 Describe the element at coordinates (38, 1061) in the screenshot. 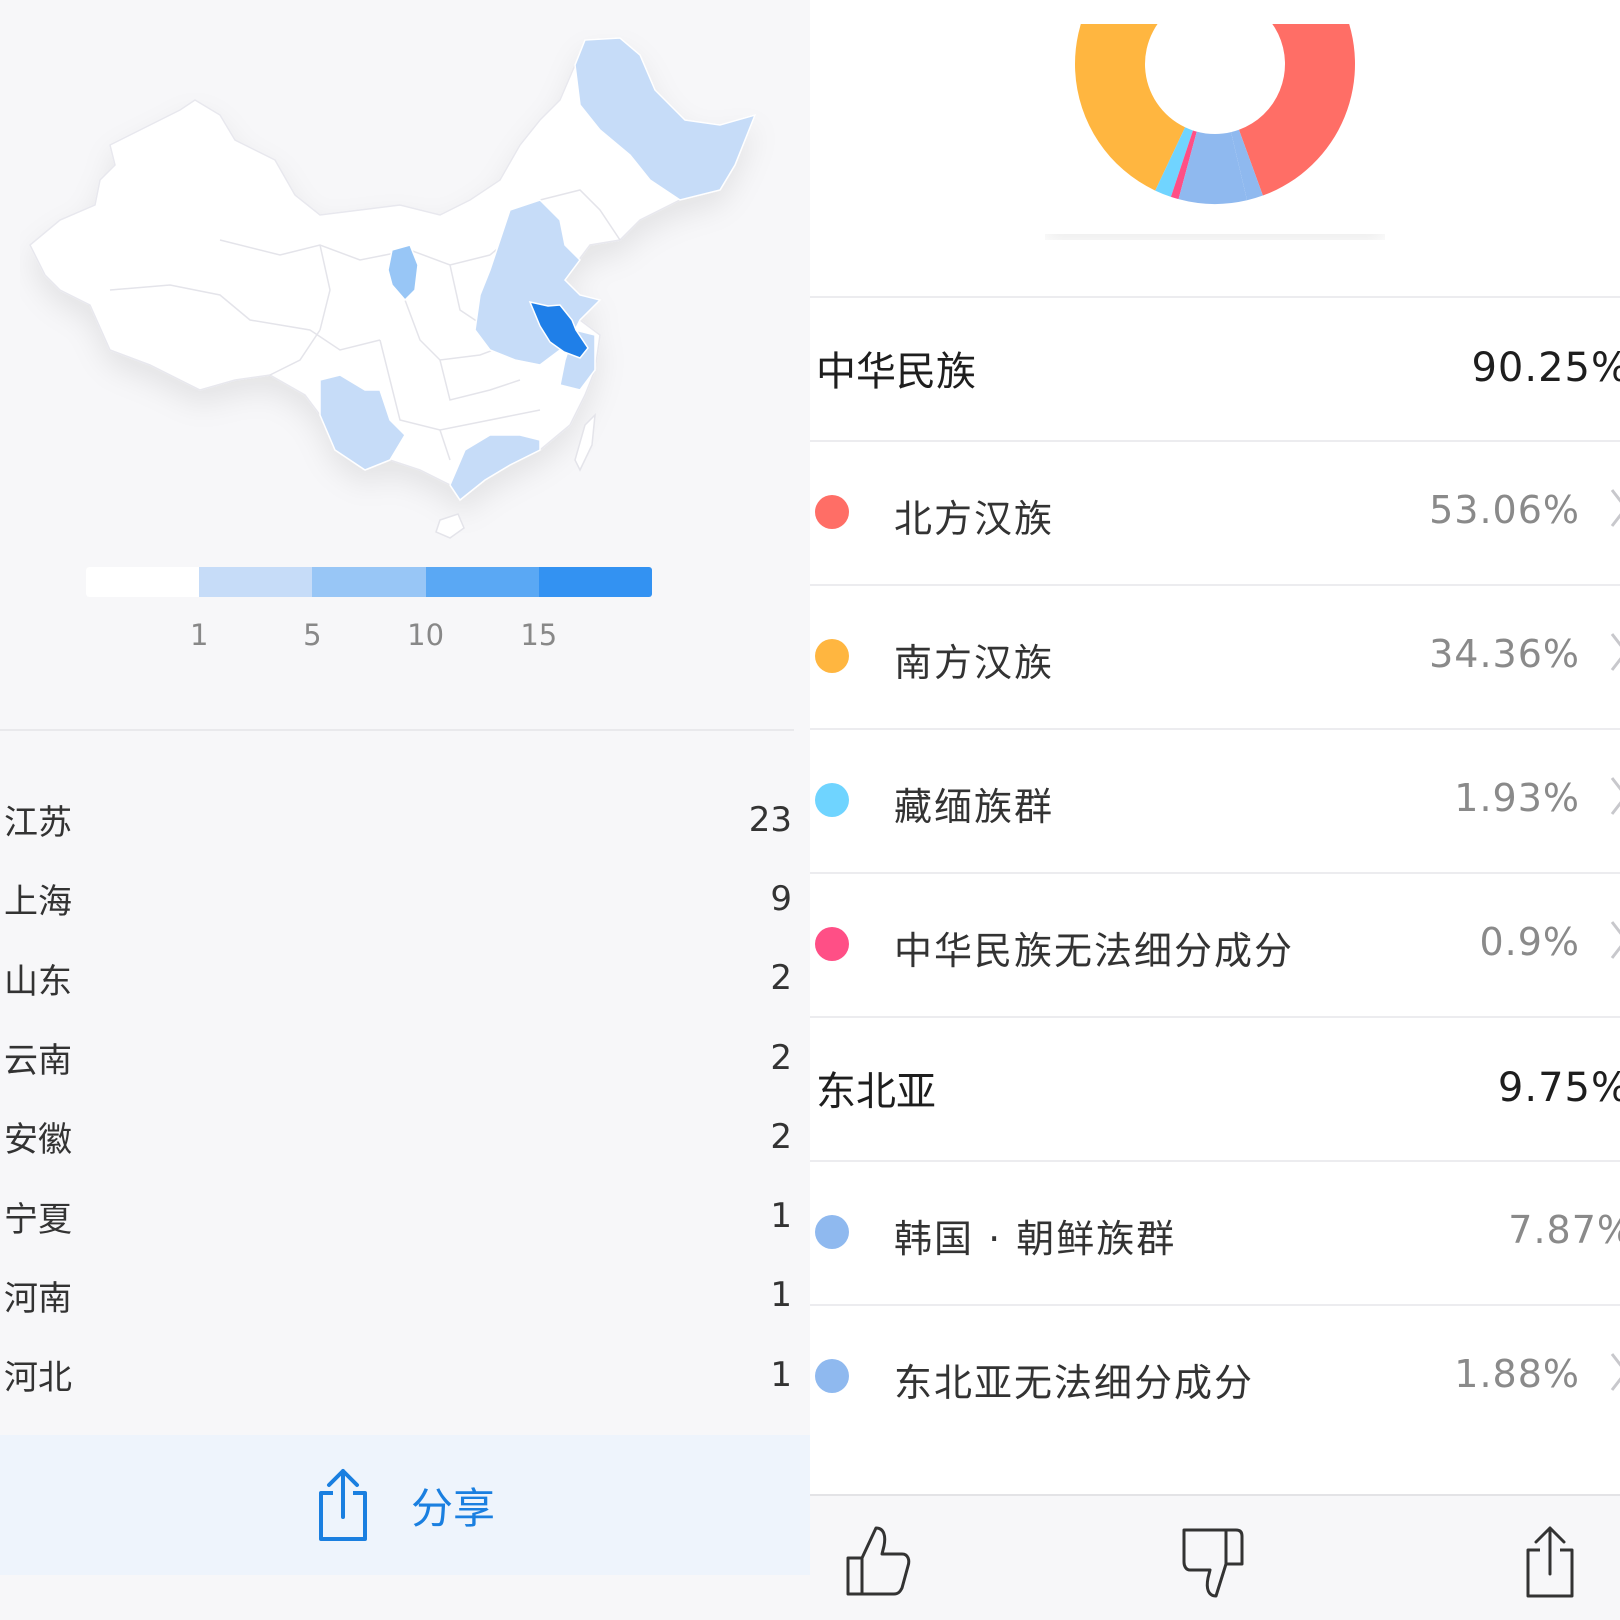

I see `province-name: 云南` at that location.